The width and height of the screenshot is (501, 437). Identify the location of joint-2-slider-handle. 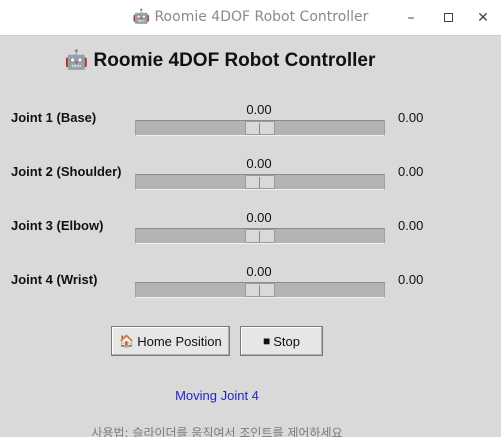
(260, 182).